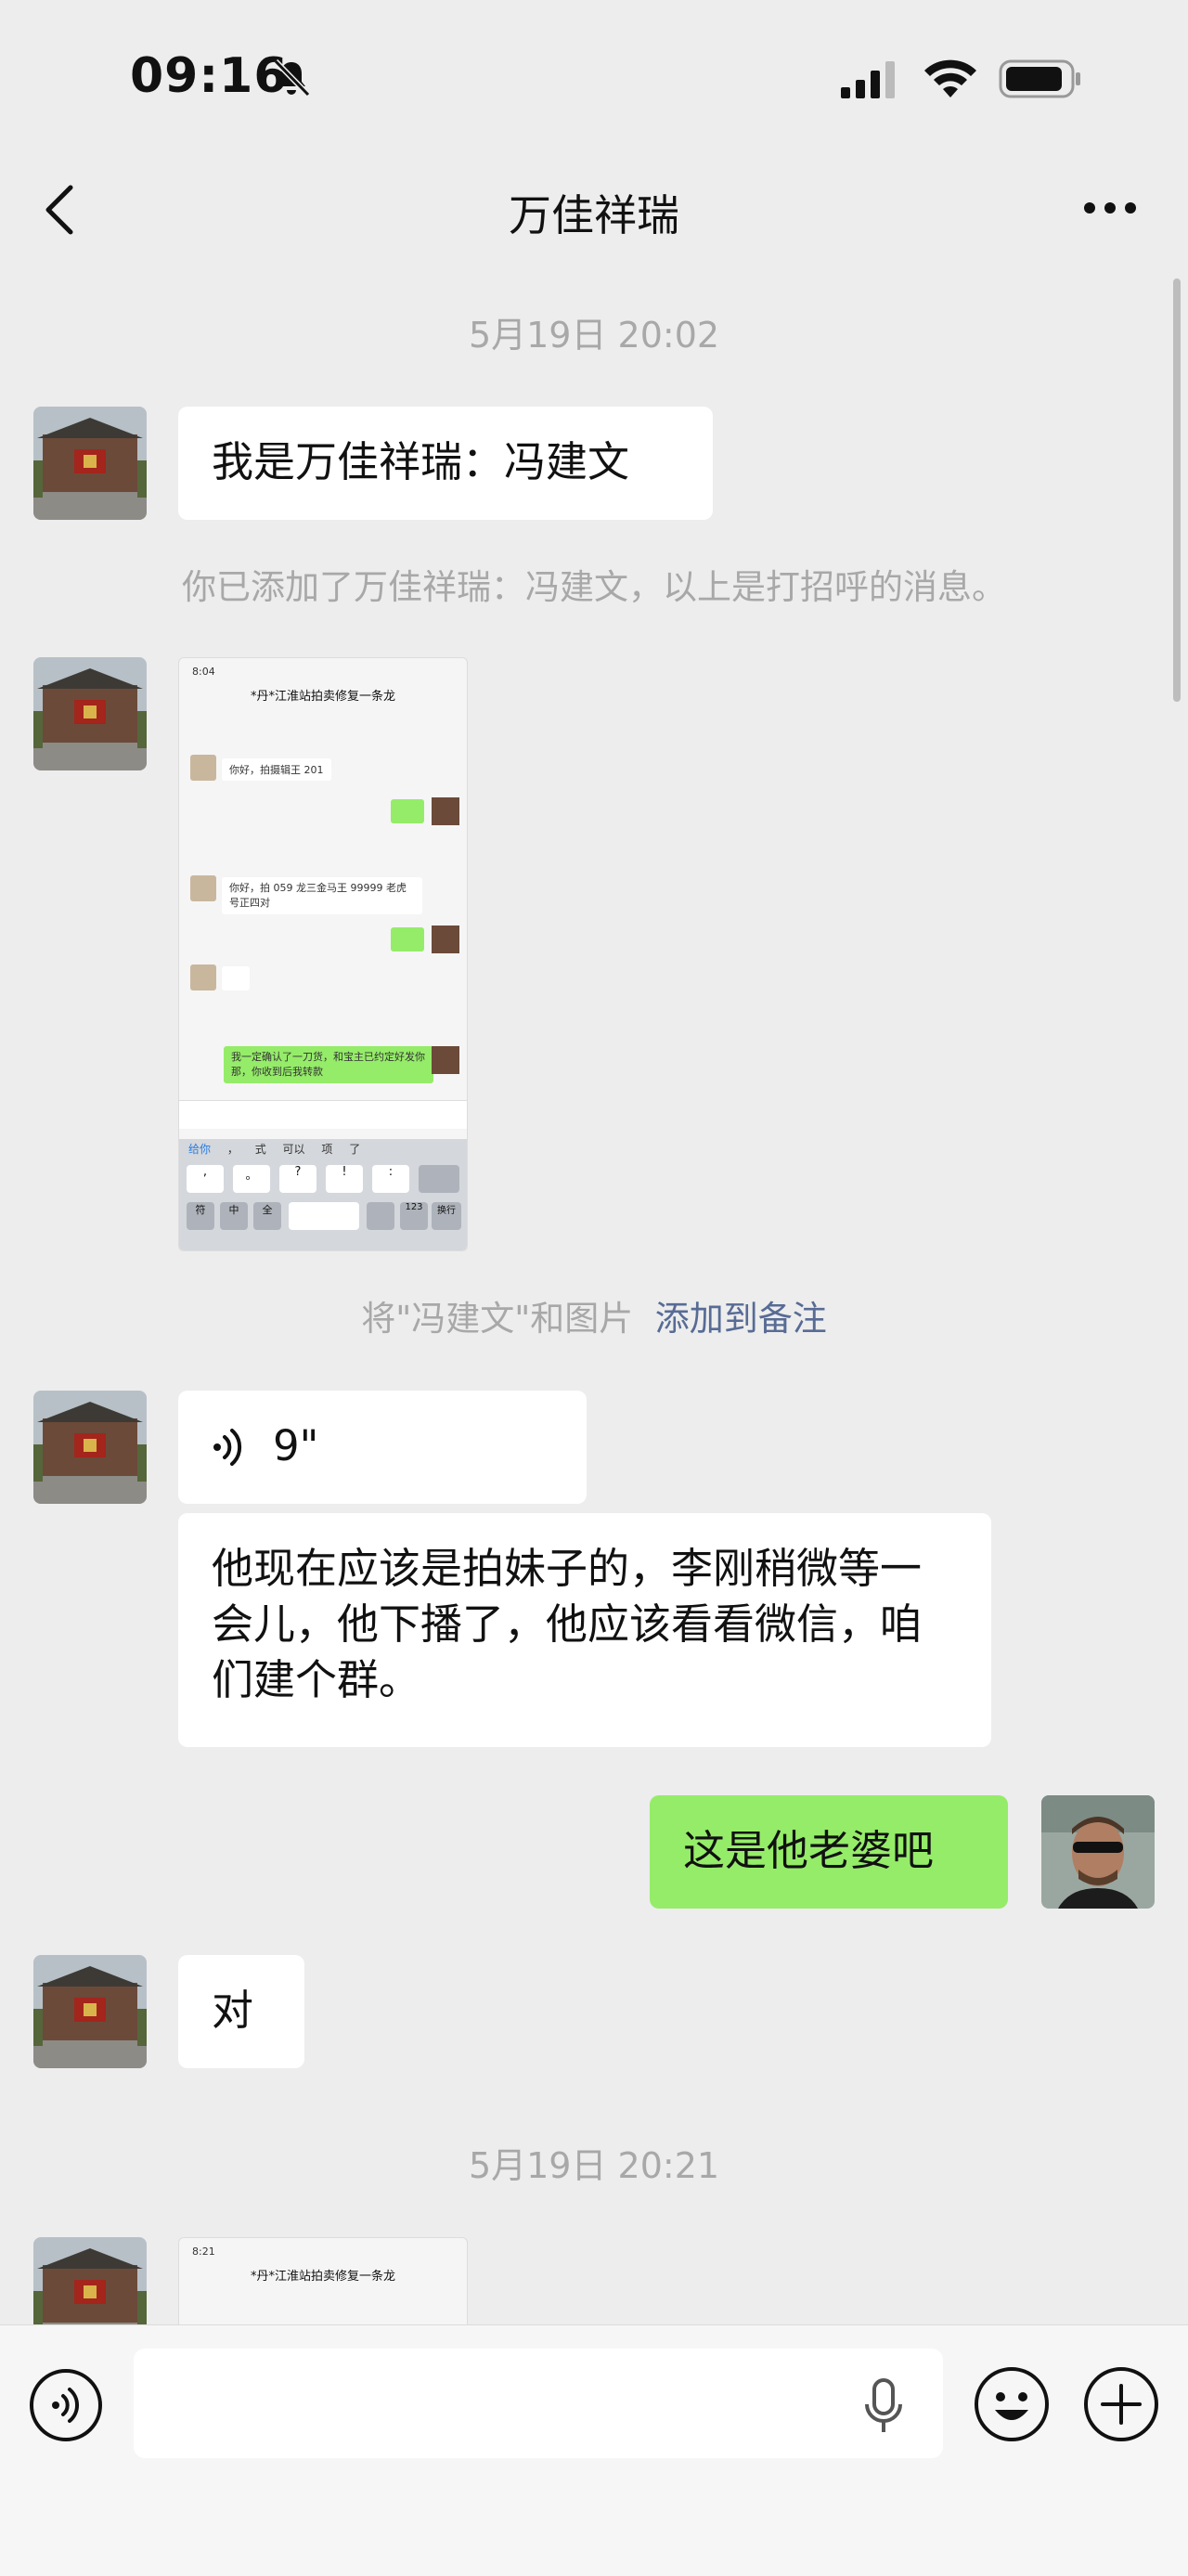  I want to click on message-text: 我是万佳祥瑞：冯建文, so click(421, 461).